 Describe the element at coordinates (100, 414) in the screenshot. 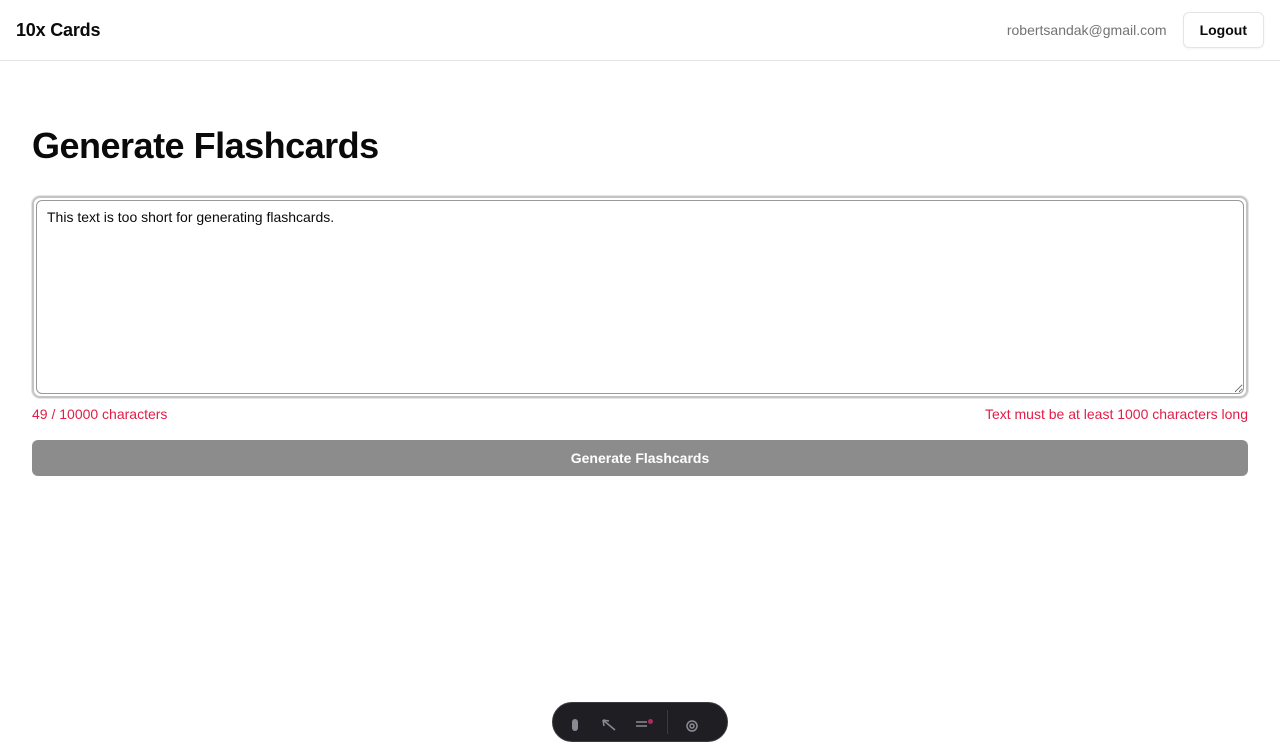

I see `character-counter: 49 / 10000 characters` at that location.